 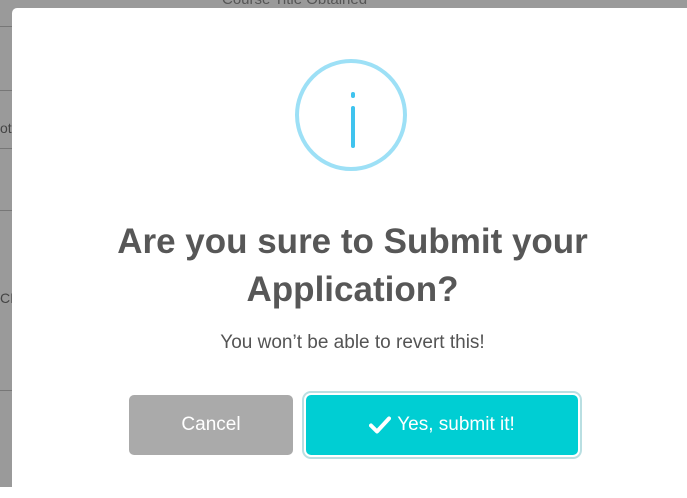 What do you see at coordinates (352, 265) in the screenshot?
I see `dialog-title: Are you sure to Submit your Application?` at bounding box center [352, 265].